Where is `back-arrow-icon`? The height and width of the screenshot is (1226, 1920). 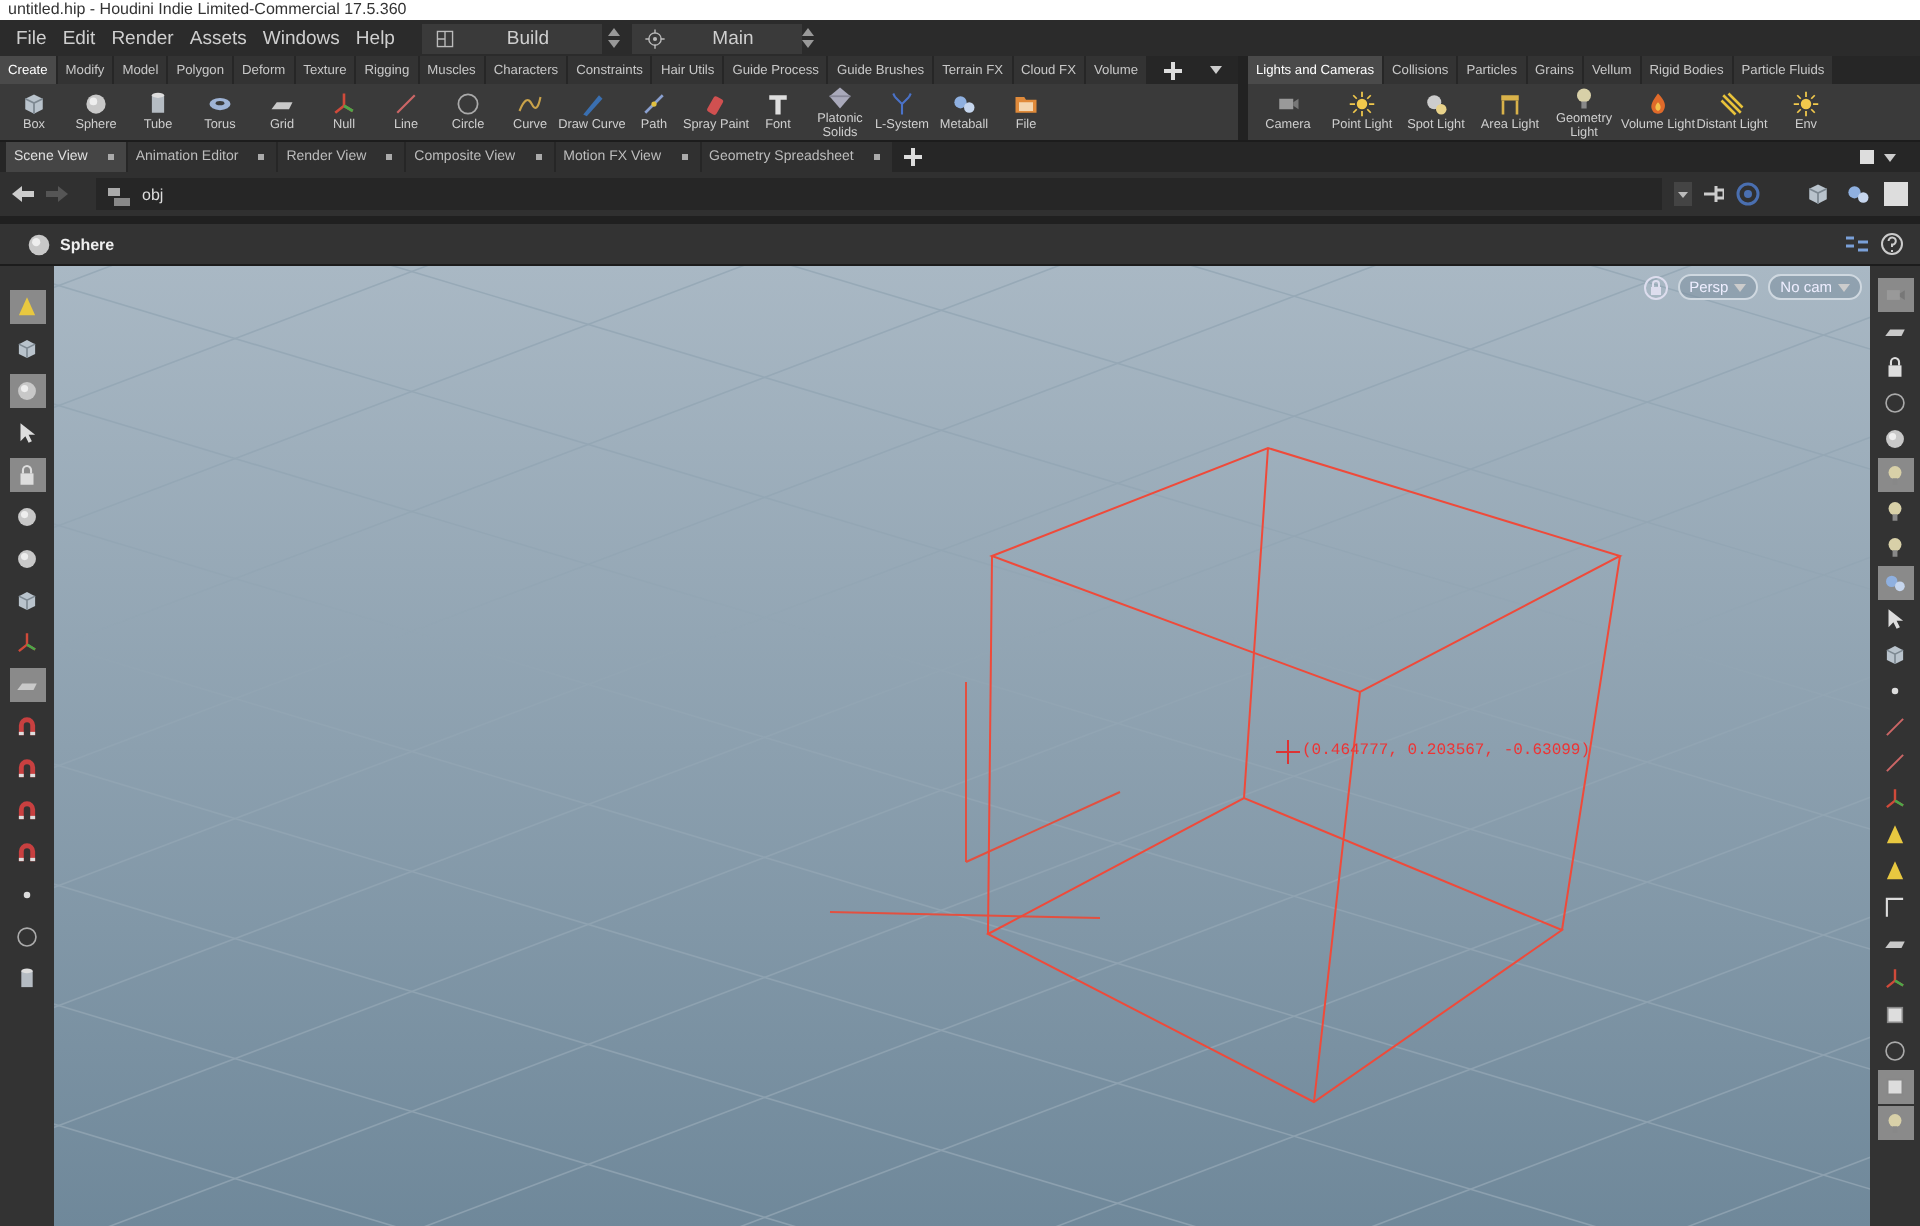
back-arrow-icon is located at coordinates (23, 194).